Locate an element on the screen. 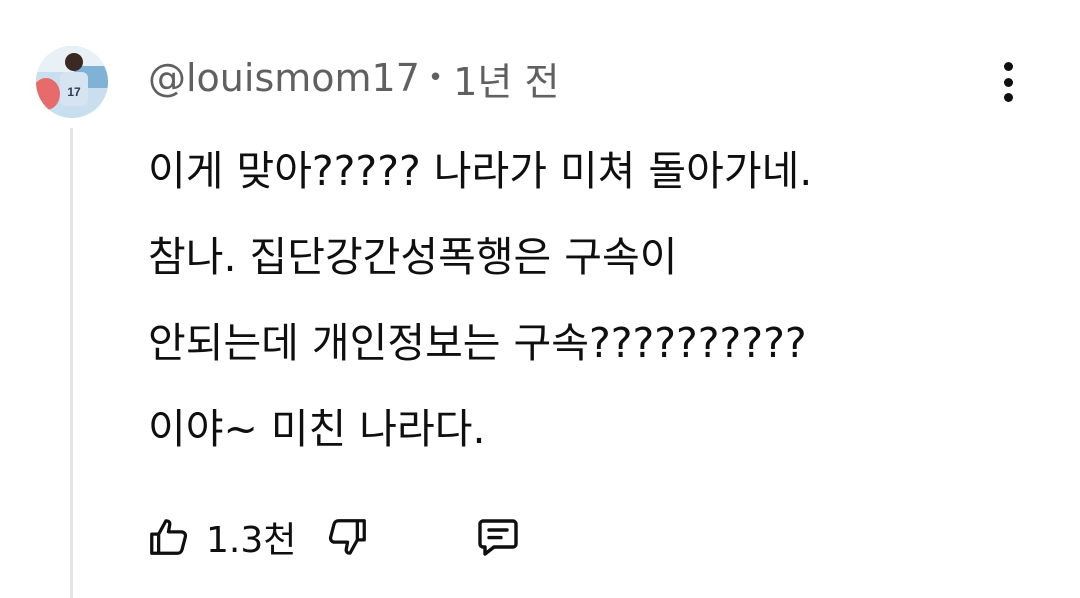  avatar: 17 is located at coordinates (72, 82).